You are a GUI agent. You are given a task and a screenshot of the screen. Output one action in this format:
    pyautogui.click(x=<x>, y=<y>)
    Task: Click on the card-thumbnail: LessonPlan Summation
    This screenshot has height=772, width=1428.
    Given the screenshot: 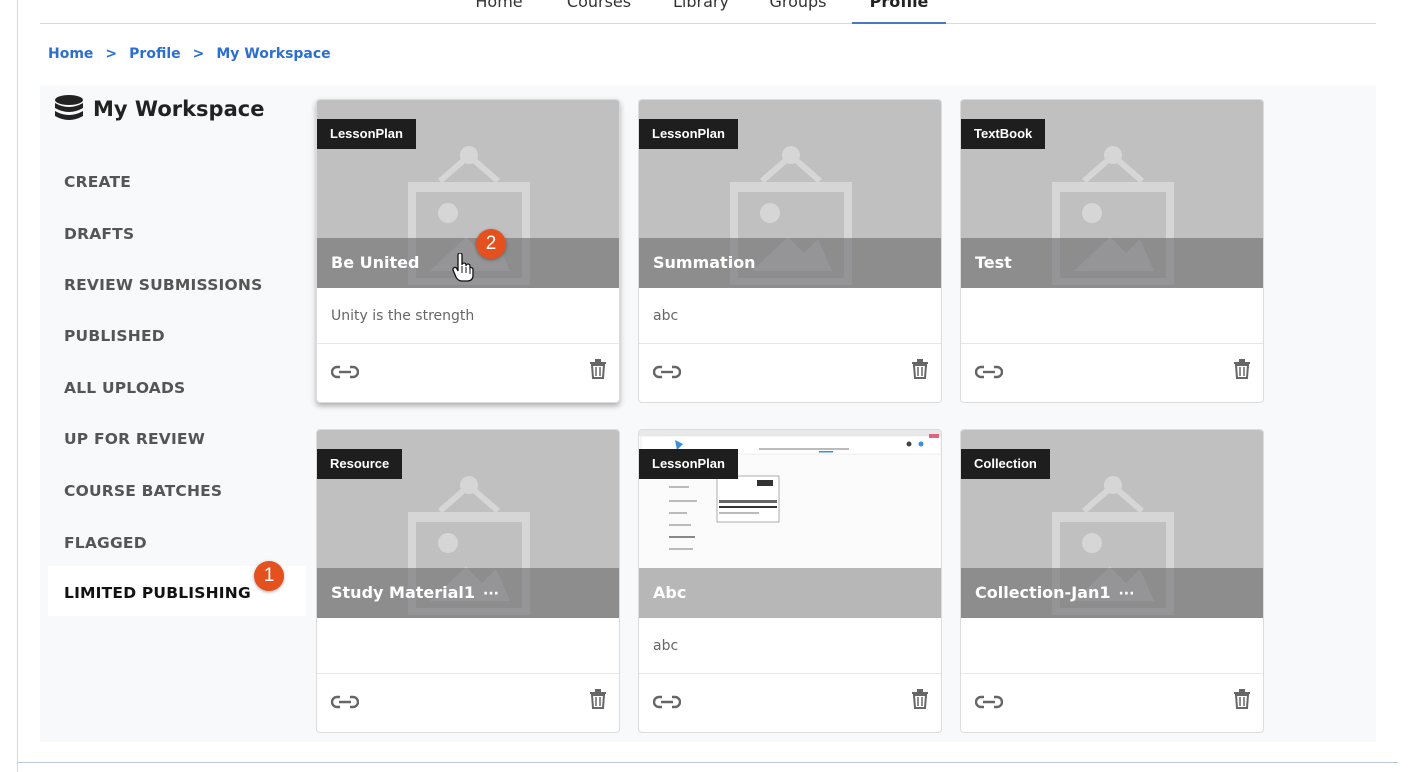 What is the action you would take?
    pyautogui.click(x=790, y=194)
    